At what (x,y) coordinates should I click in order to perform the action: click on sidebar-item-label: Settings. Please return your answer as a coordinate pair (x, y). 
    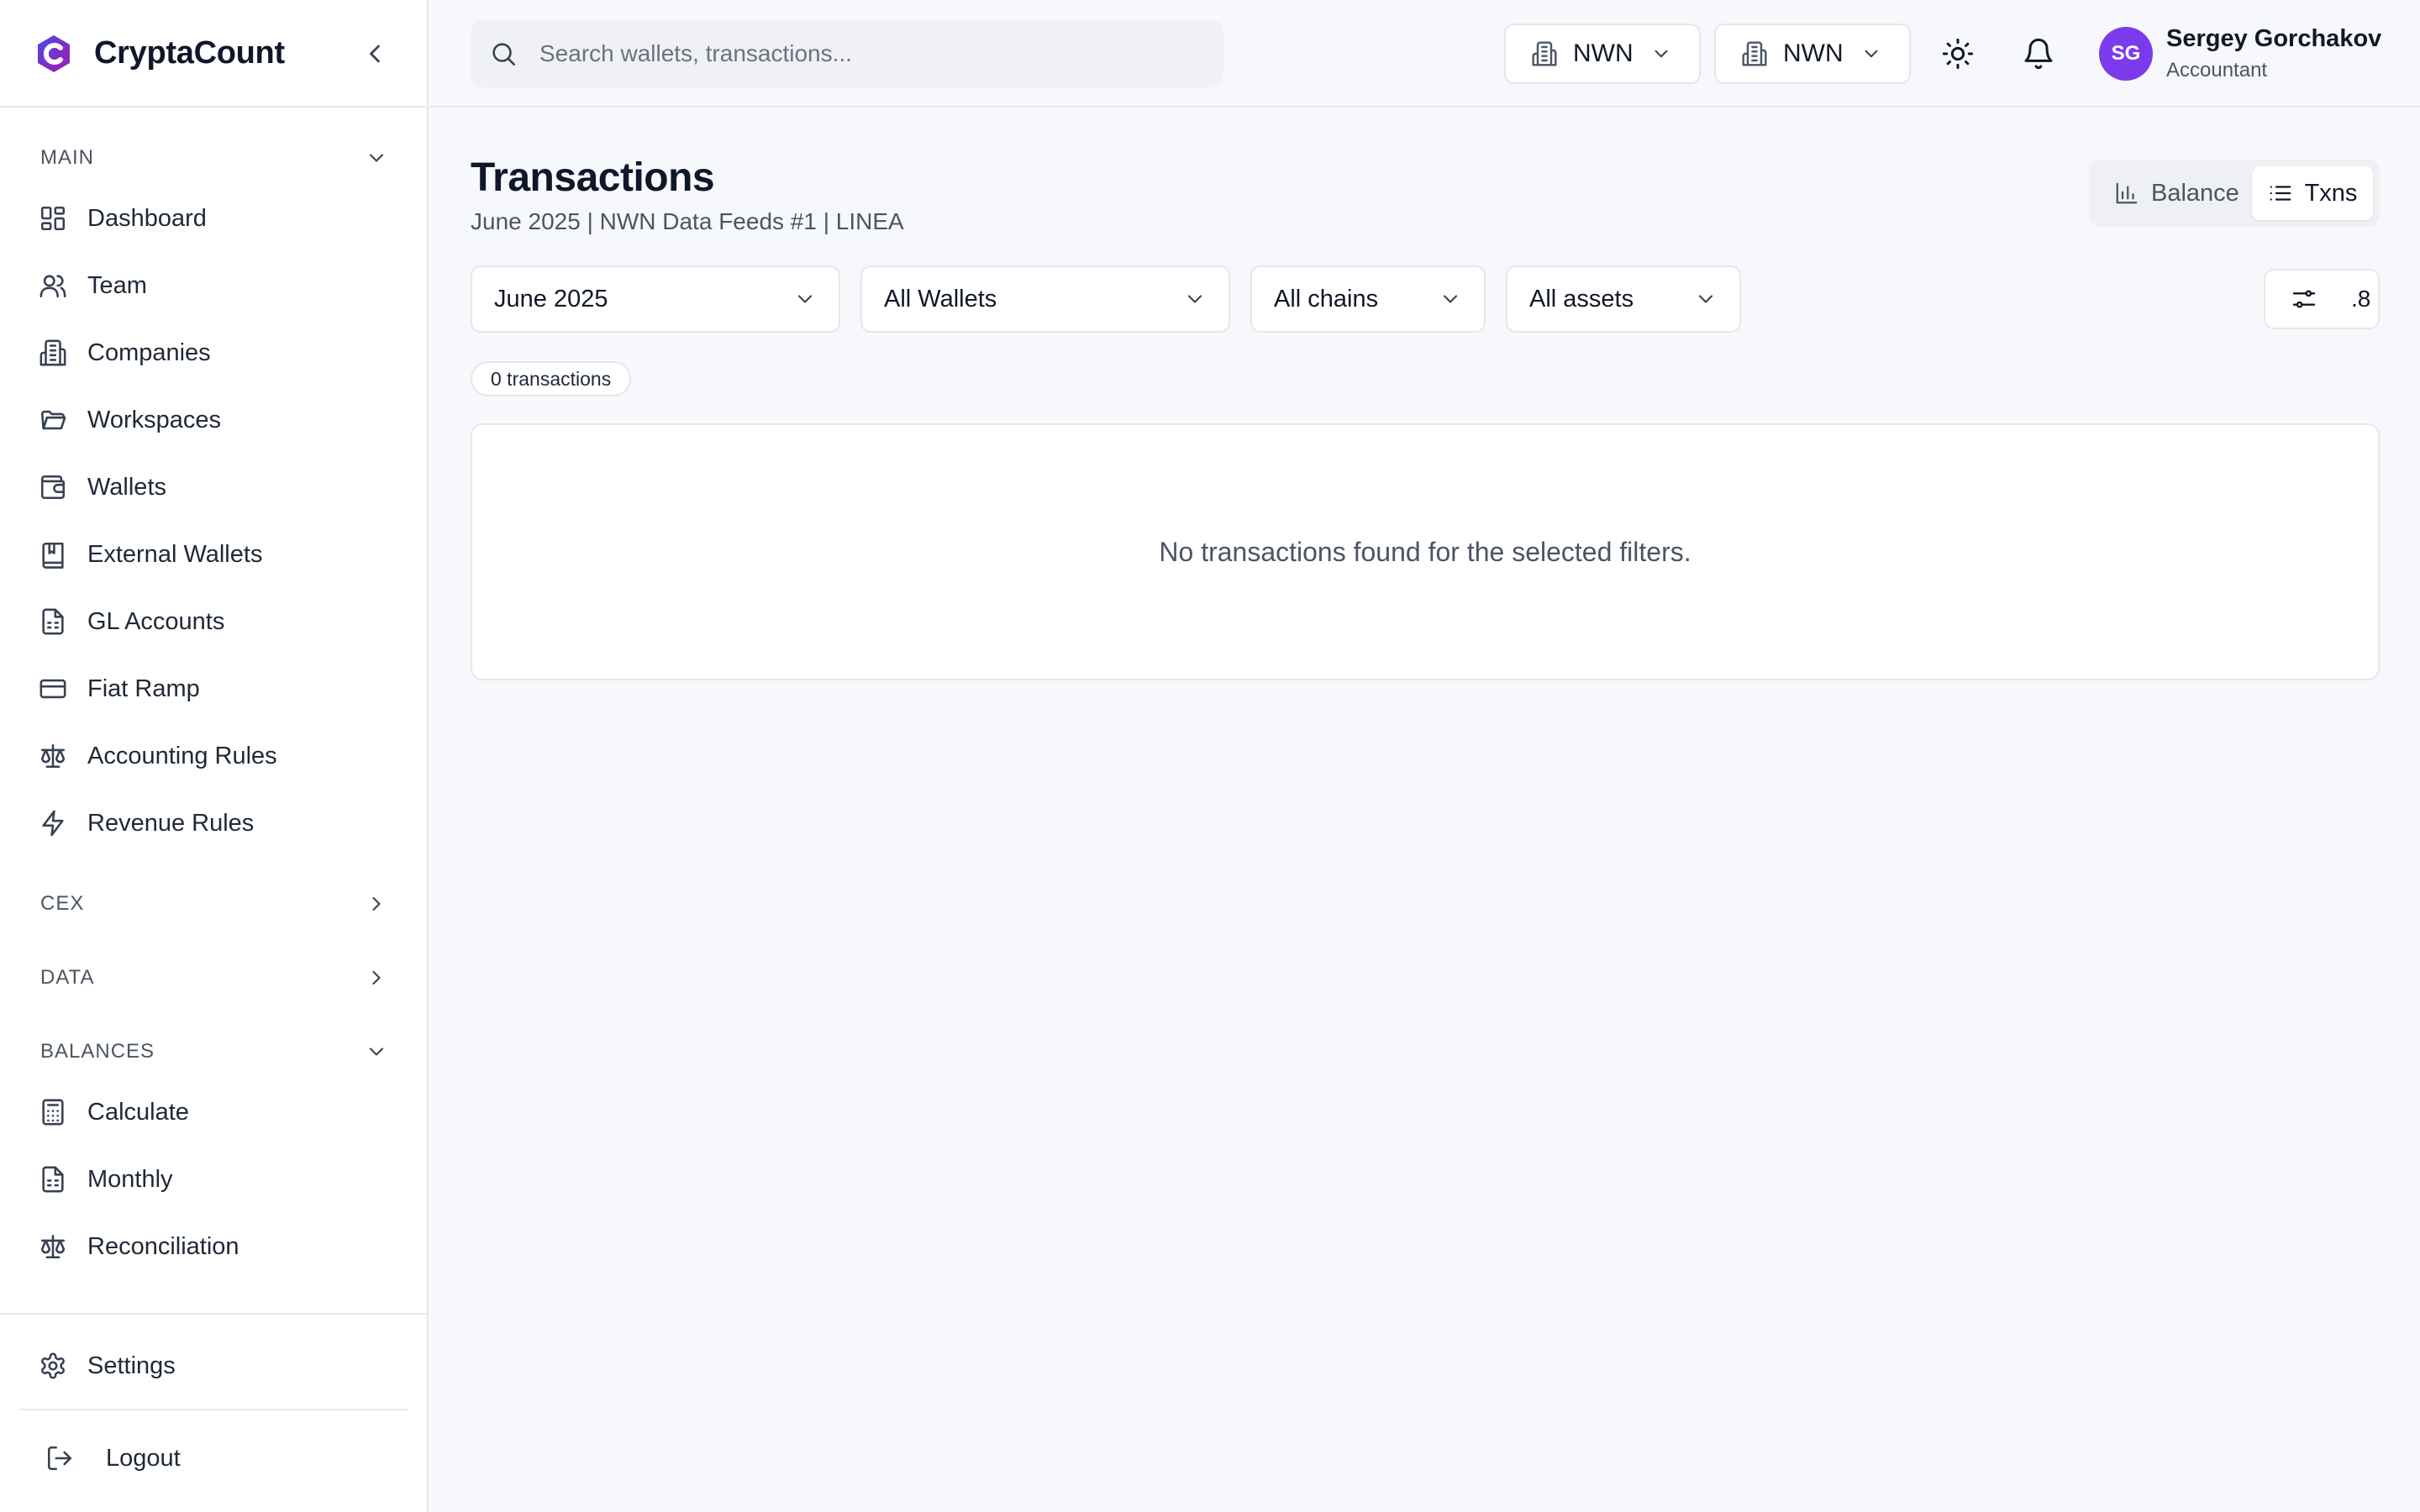
    Looking at the image, I should click on (131, 1365).